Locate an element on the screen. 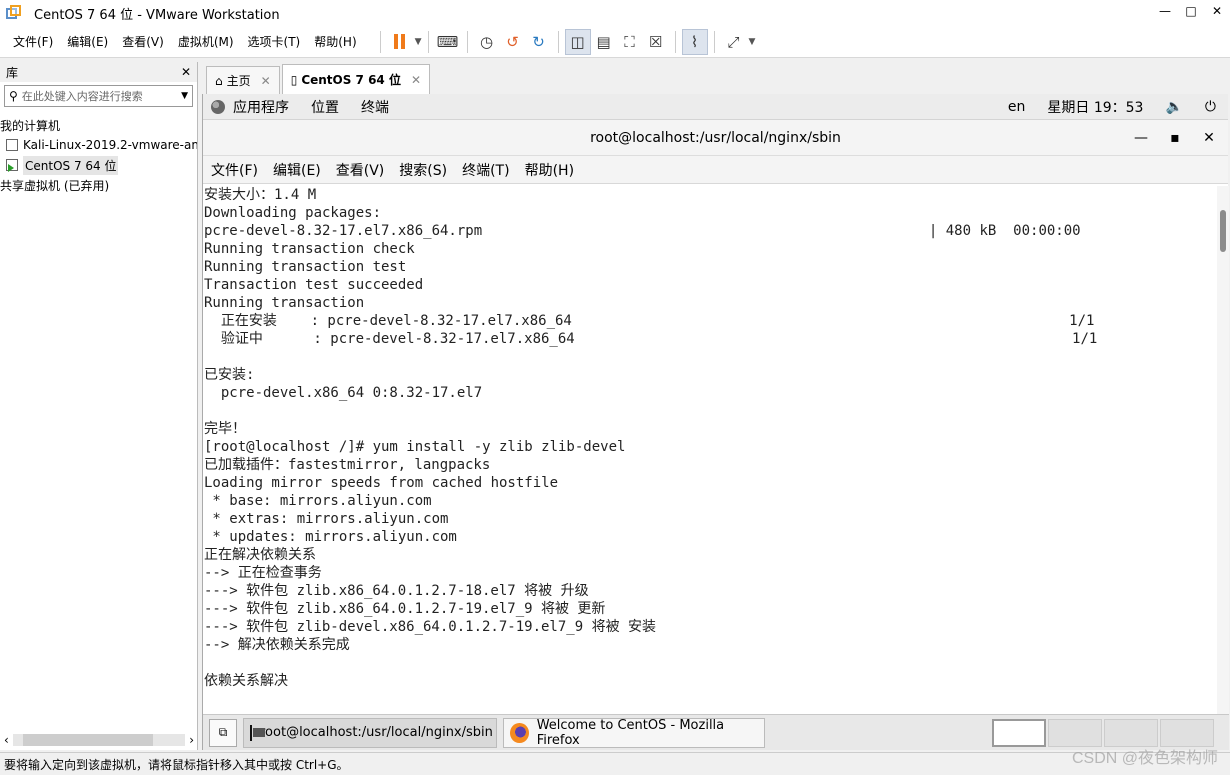 The image size is (1230, 775). tree-item-centos: CentOS 7 64 位 is located at coordinates (98, 165).